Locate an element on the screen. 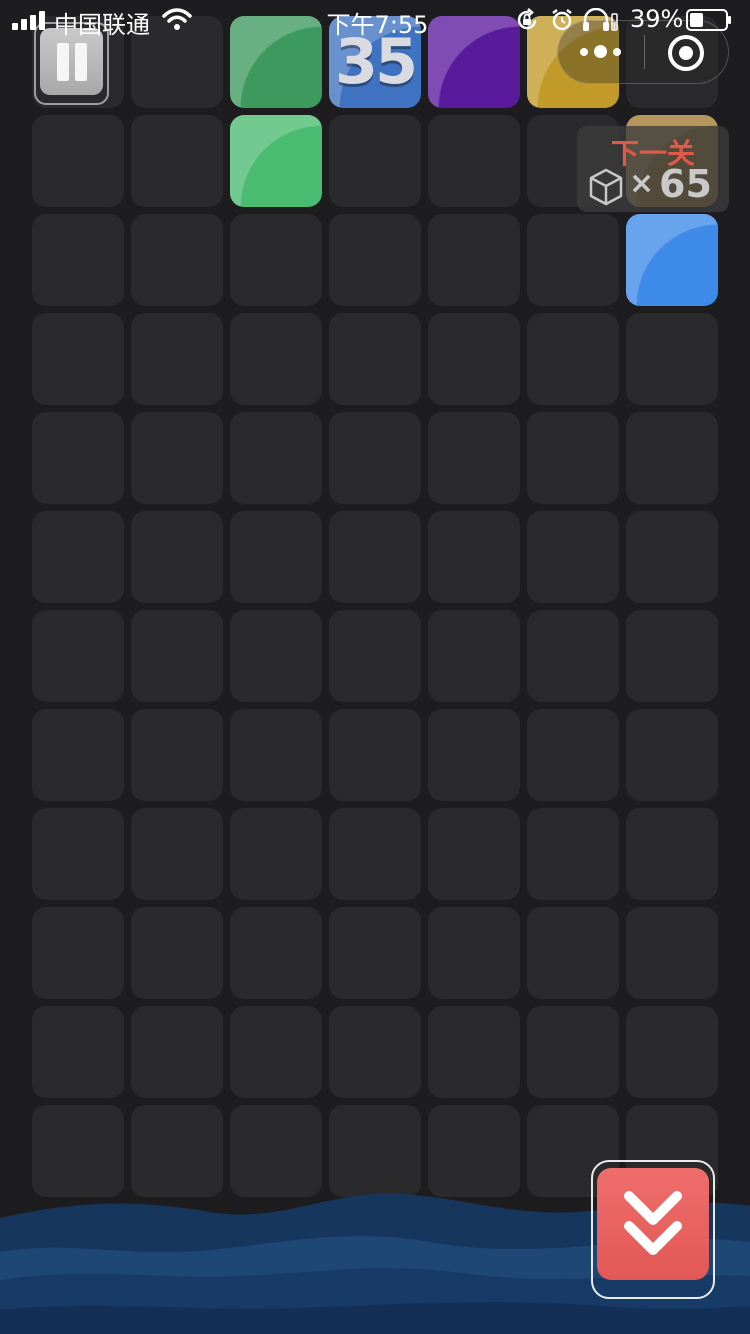 This screenshot has width=750, height=1334. times-sign: × is located at coordinates (642, 183).